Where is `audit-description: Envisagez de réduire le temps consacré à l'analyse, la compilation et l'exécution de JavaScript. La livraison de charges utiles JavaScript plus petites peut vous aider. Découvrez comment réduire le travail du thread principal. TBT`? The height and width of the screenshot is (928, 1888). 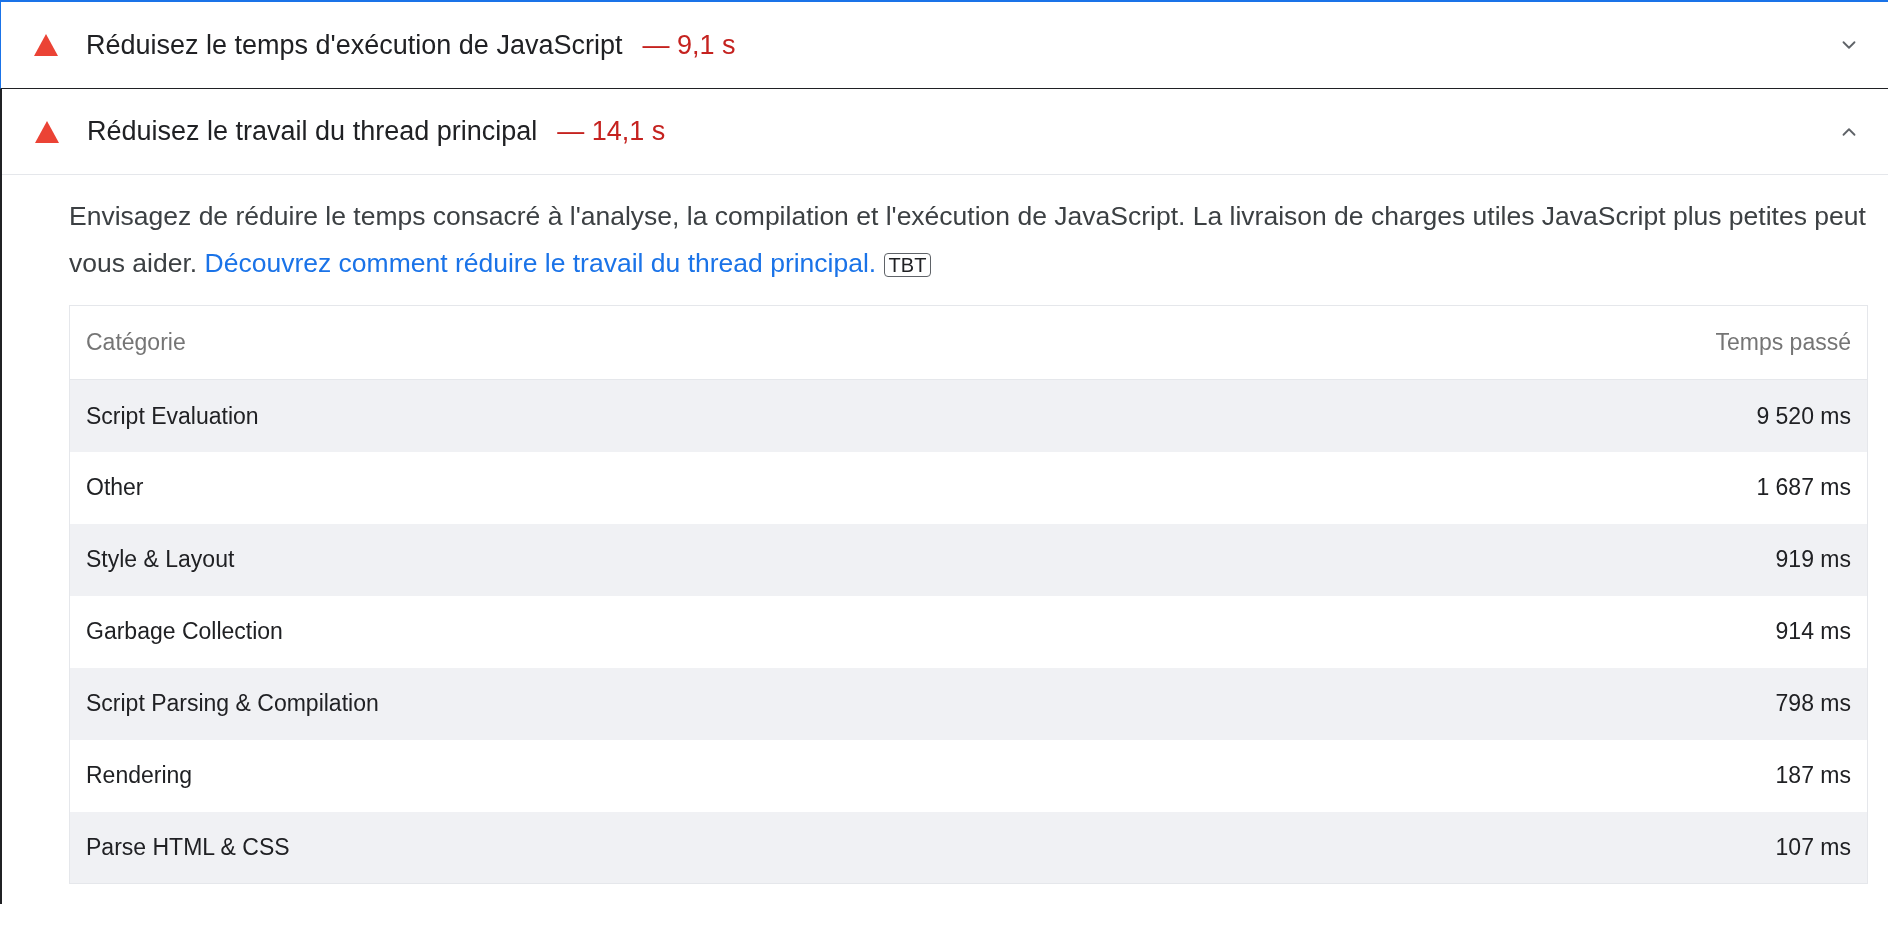 audit-description: Envisagez de réduire le temps consacré à l'analyse, la compilation et l'exécution de JavaScript. La livraison de charges utiles JavaScript plus petites peut vous aider. Découvrez comment réduire le travail du thread principal. TBT is located at coordinates (968, 240).